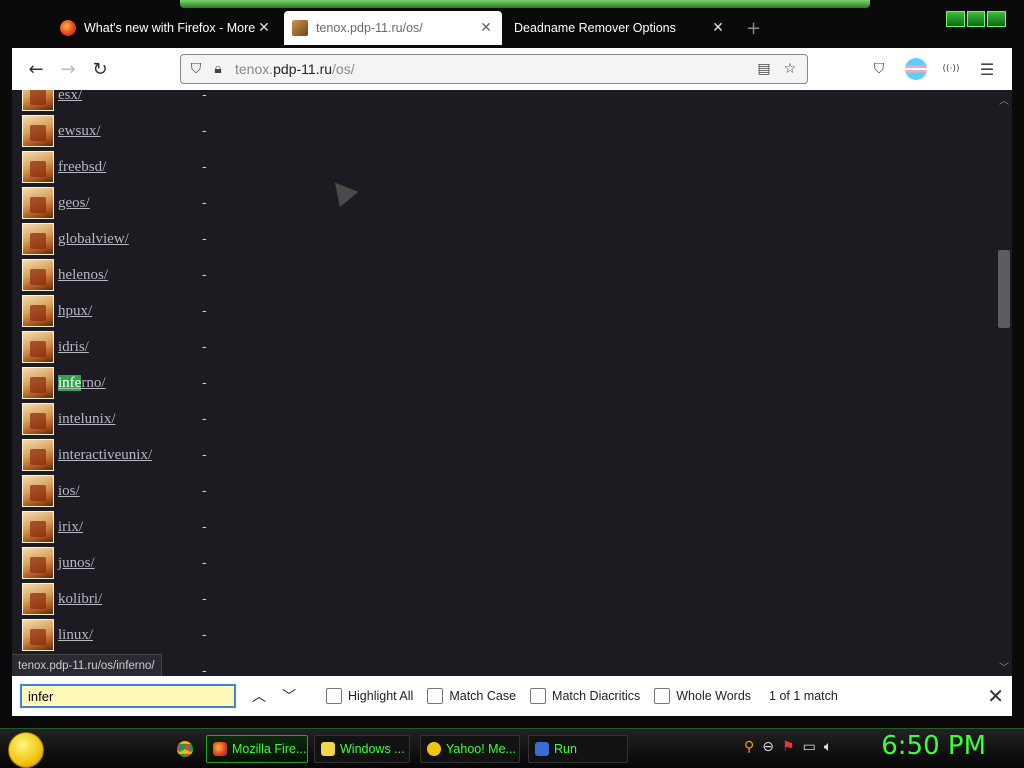 This screenshot has height=768, width=1024. Describe the element at coordinates (87, 419) in the screenshot. I see `directory-link: intelunix/` at that location.